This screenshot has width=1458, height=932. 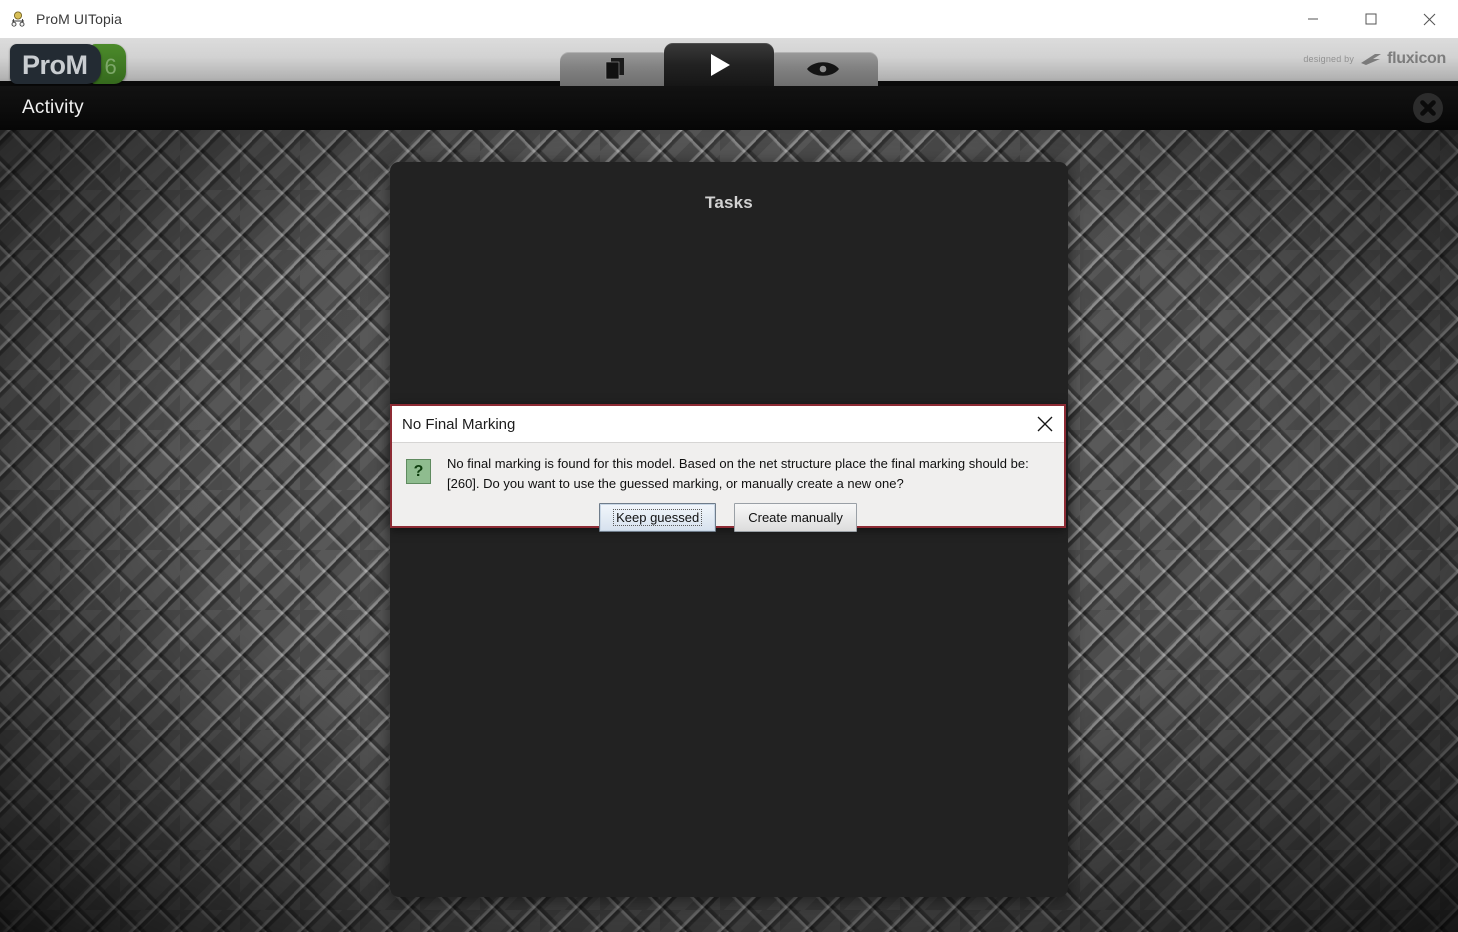 I want to click on activity-title: Activity, so click(x=53, y=107).